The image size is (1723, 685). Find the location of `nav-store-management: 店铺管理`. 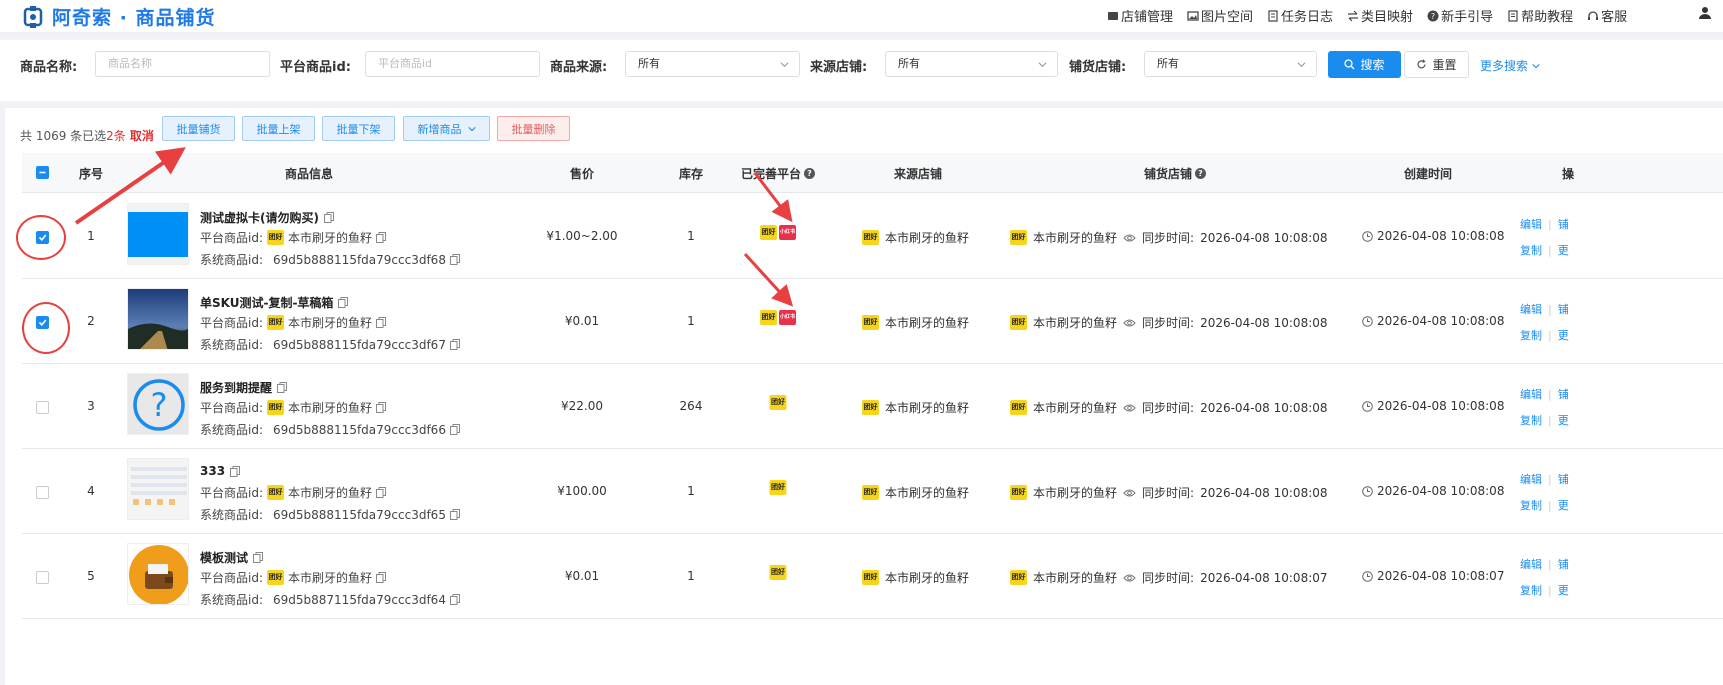

nav-store-management: 店铺管理 is located at coordinates (1140, 15).